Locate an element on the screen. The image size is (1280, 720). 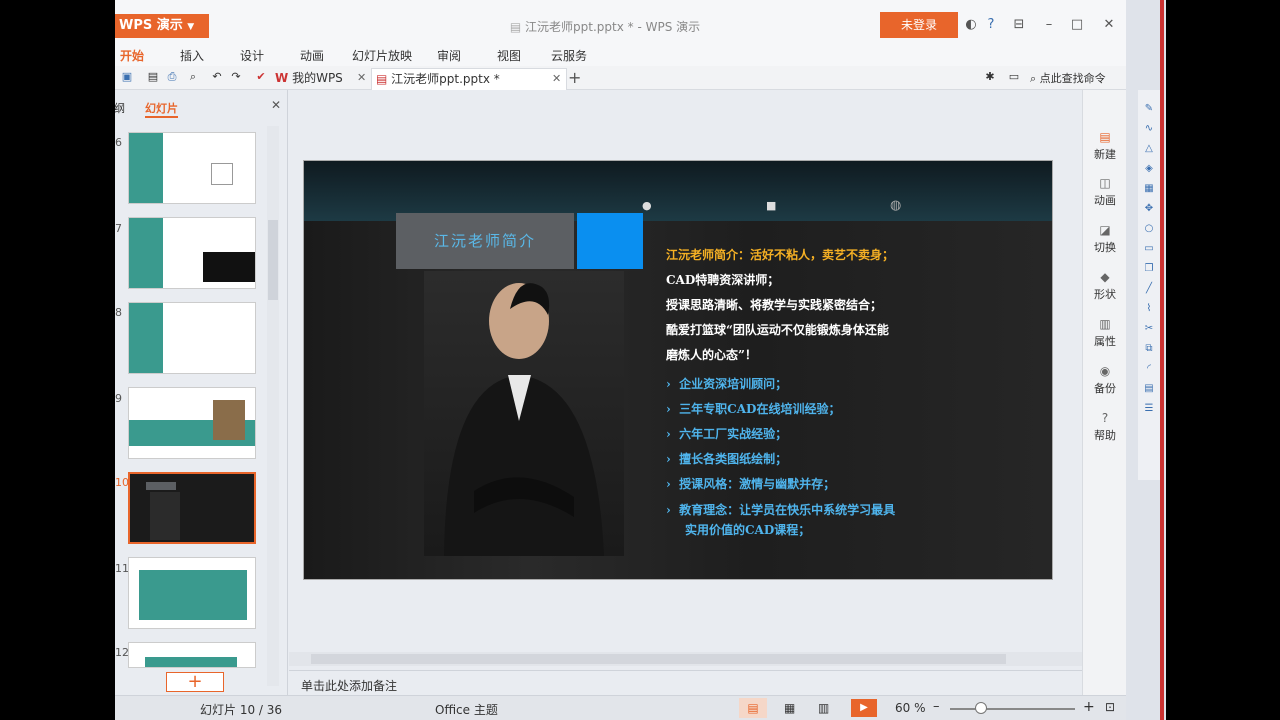
play-slideshow-button: ▶ is located at coordinates (864, 708).